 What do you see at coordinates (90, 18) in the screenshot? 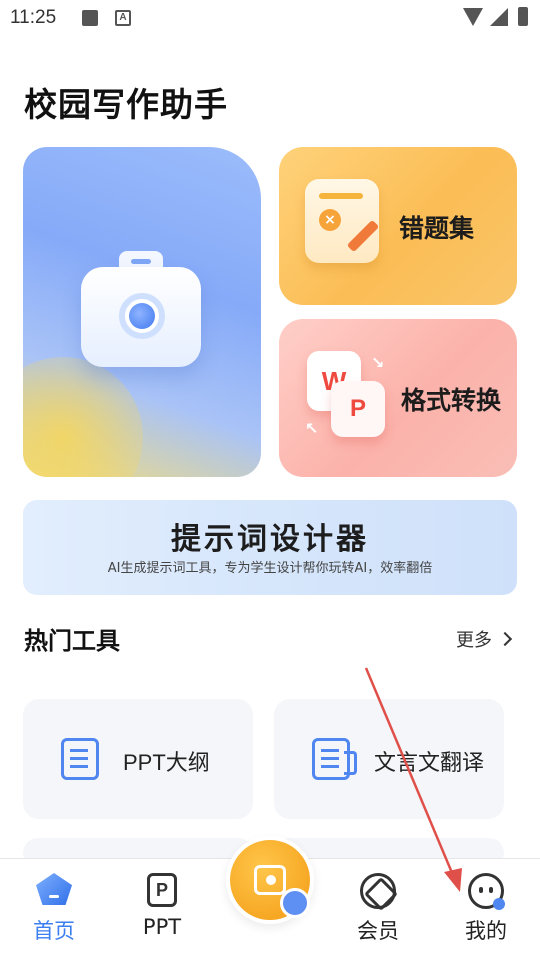
I see `image-notification-icon` at bounding box center [90, 18].